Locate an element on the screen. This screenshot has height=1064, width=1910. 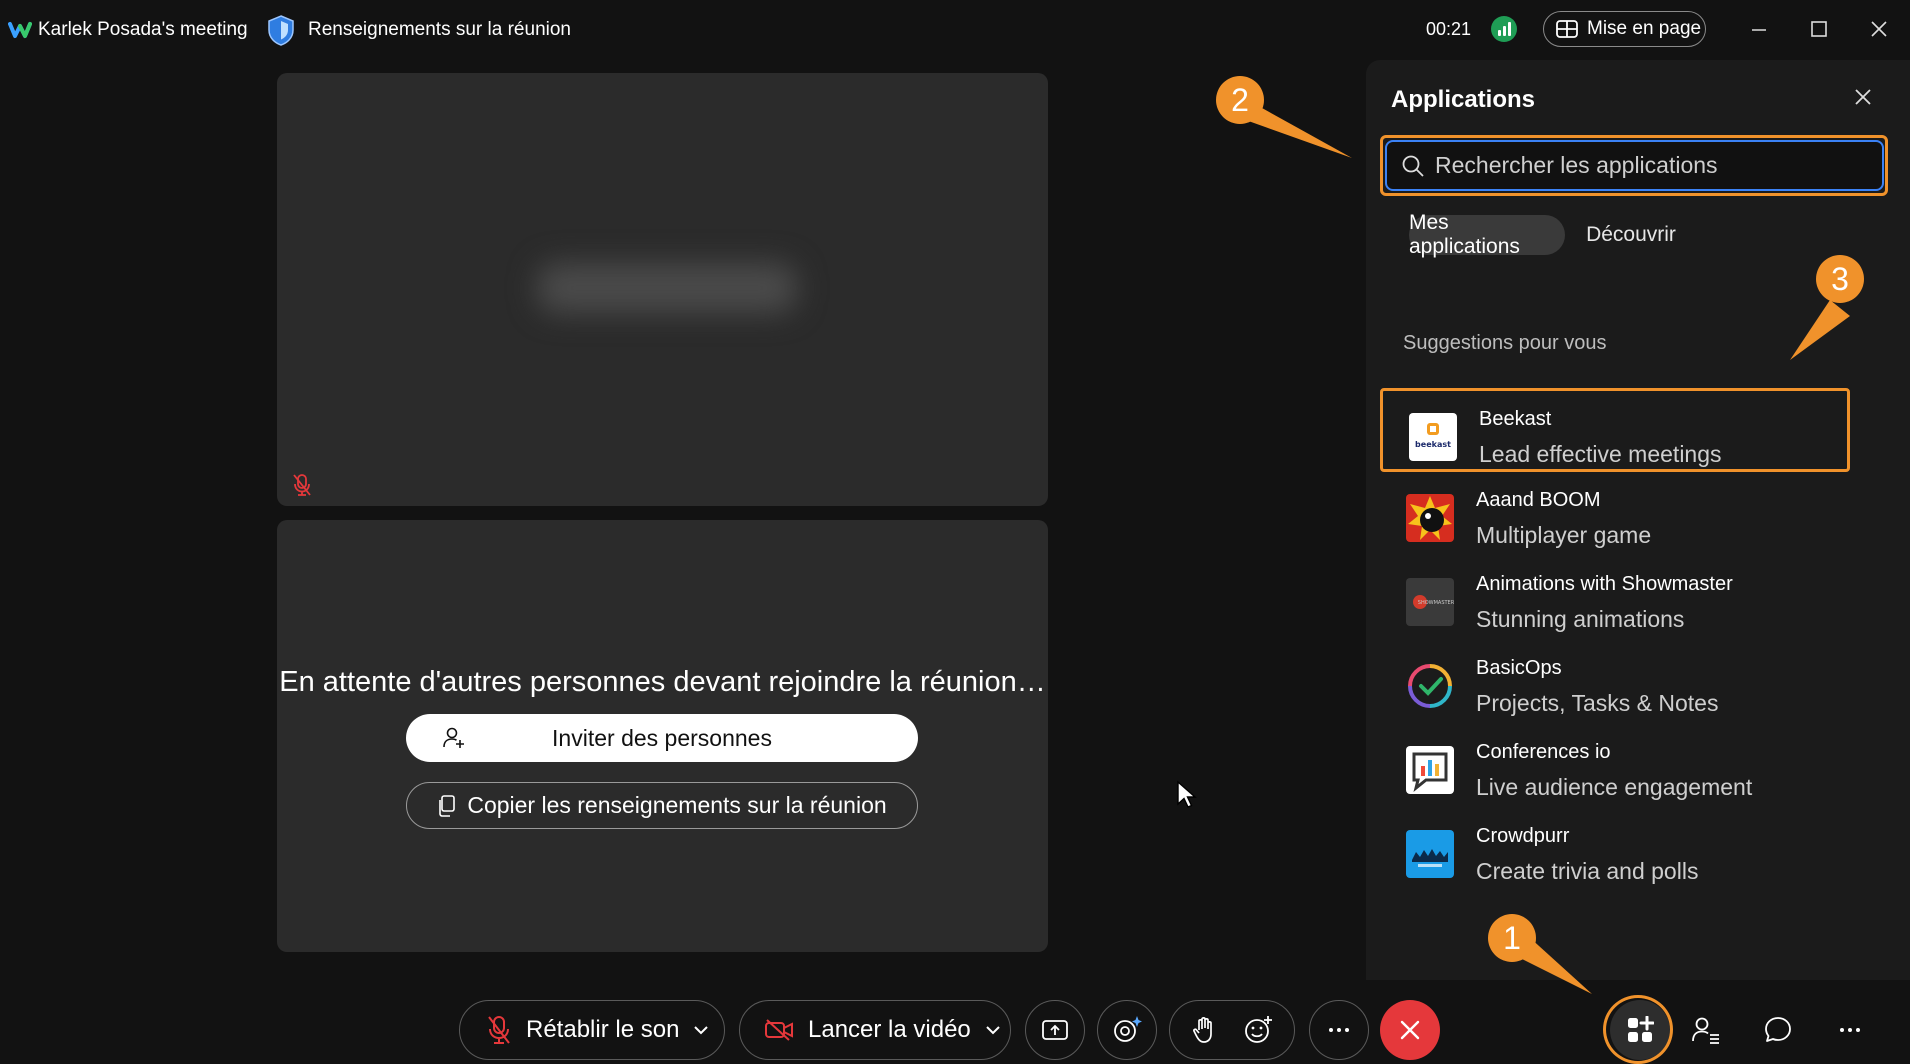
muted-mic-icon is located at coordinates (499, 1030).